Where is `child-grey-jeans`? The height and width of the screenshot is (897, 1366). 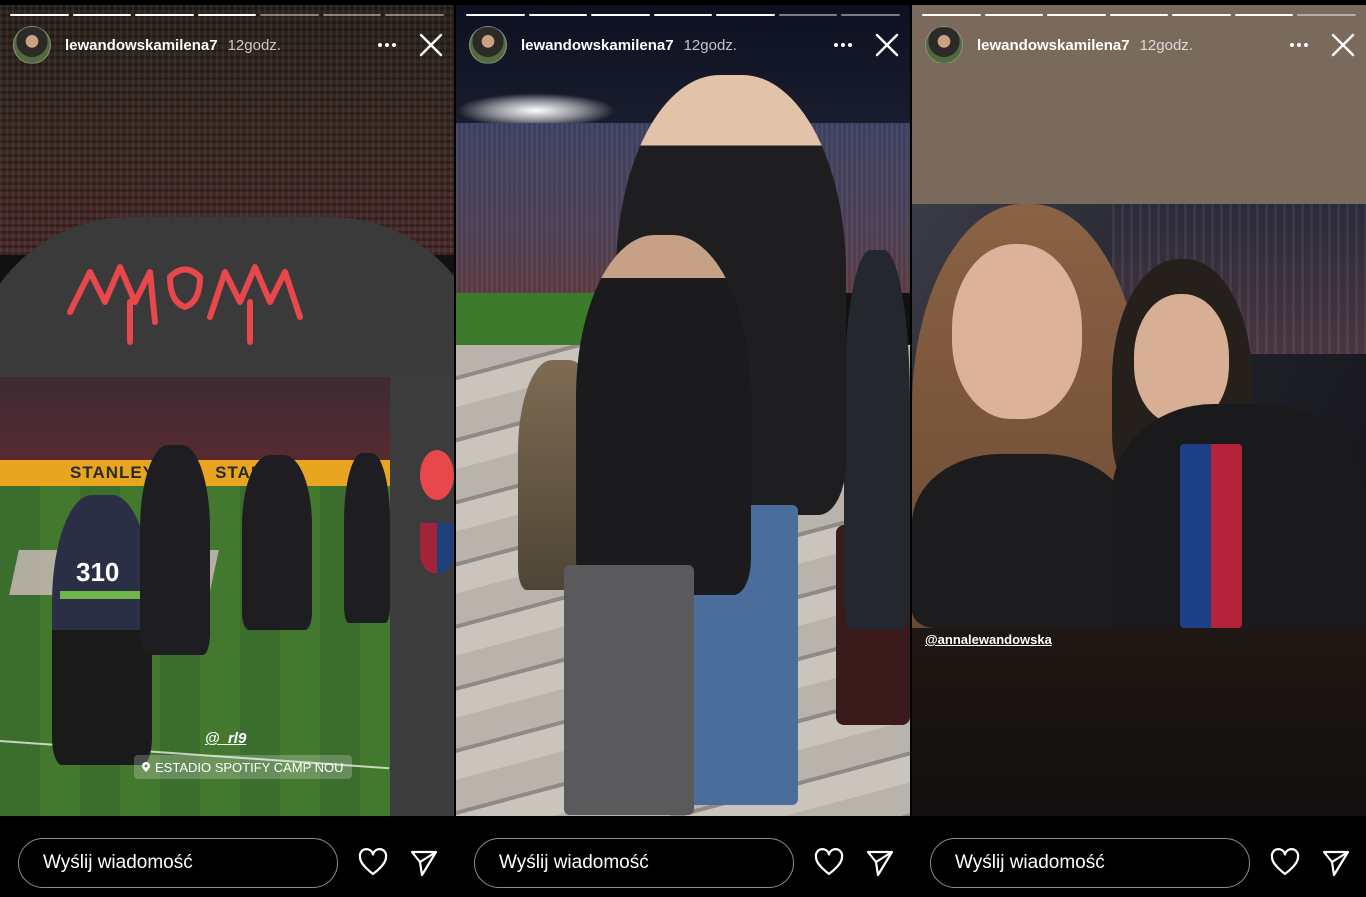
child-grey-jeans is located at coordinates (629, 690).